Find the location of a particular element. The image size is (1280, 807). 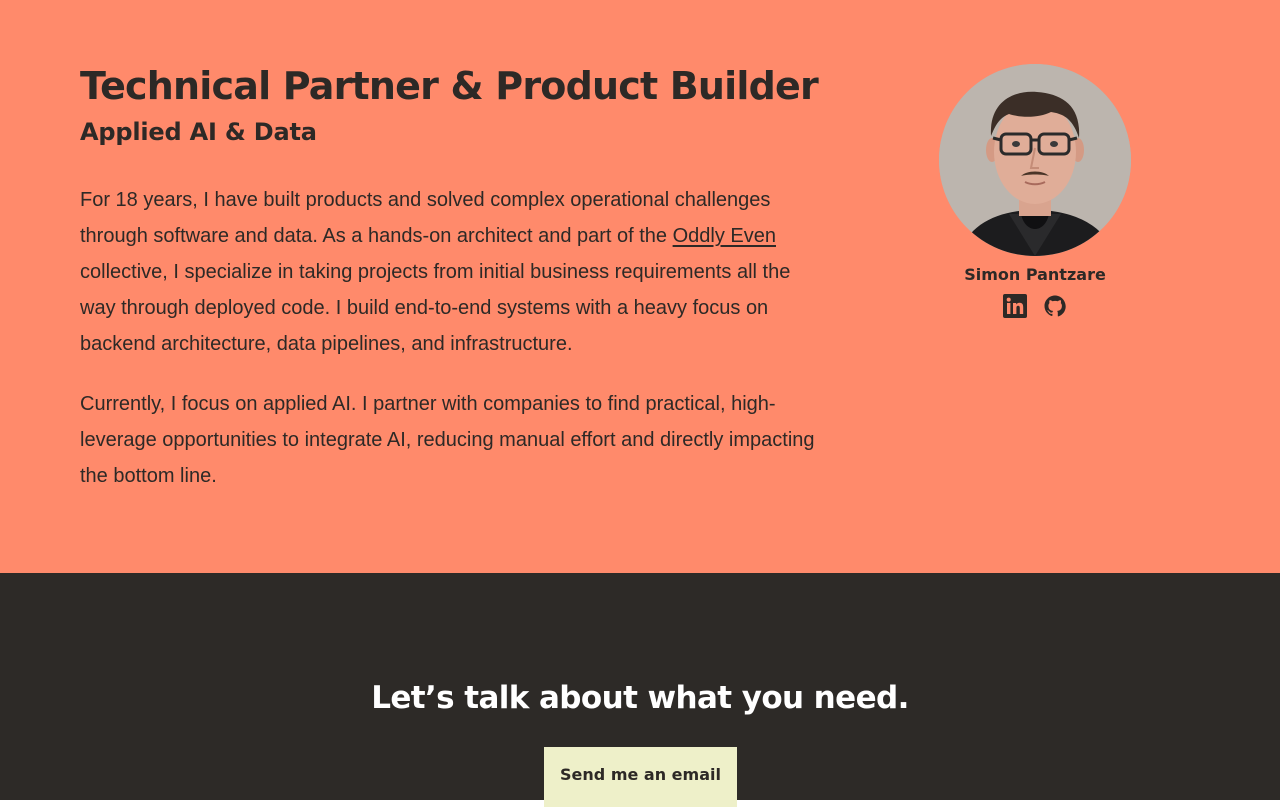

oddly-even-link: Oddly Even is located at coordinates (724, 236).